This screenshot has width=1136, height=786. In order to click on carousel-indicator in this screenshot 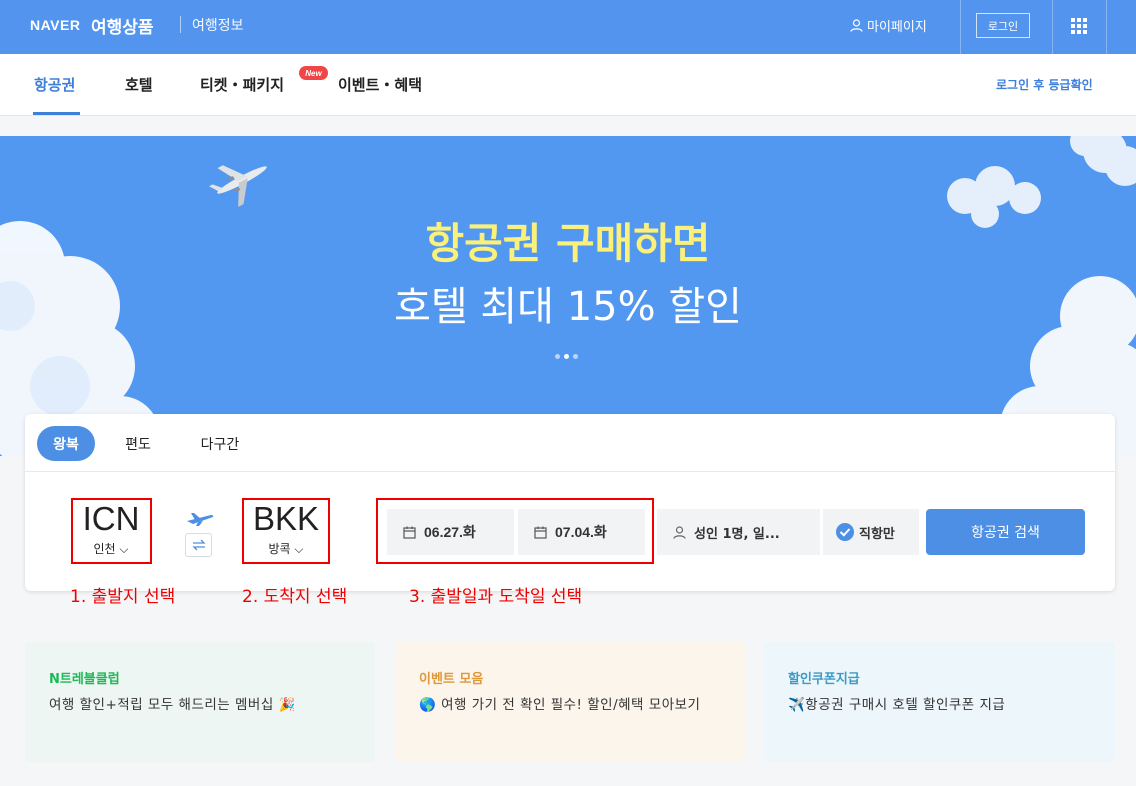, I will do `click(566, 356)`.